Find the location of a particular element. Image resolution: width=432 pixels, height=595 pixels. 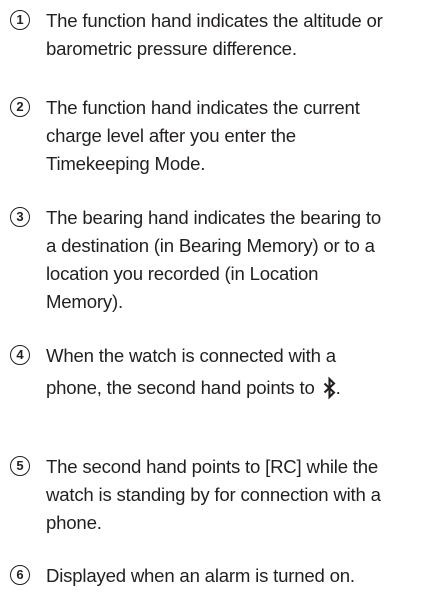

step-number-1: 1 is located at coordinates (20, 20).